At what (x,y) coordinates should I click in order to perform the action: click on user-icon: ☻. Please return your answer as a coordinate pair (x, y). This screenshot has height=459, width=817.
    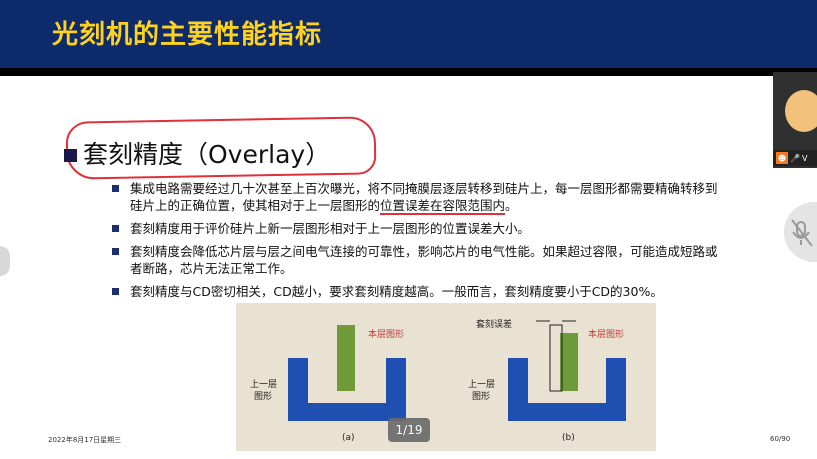
    Looking at the image, I should click on (782, 158).